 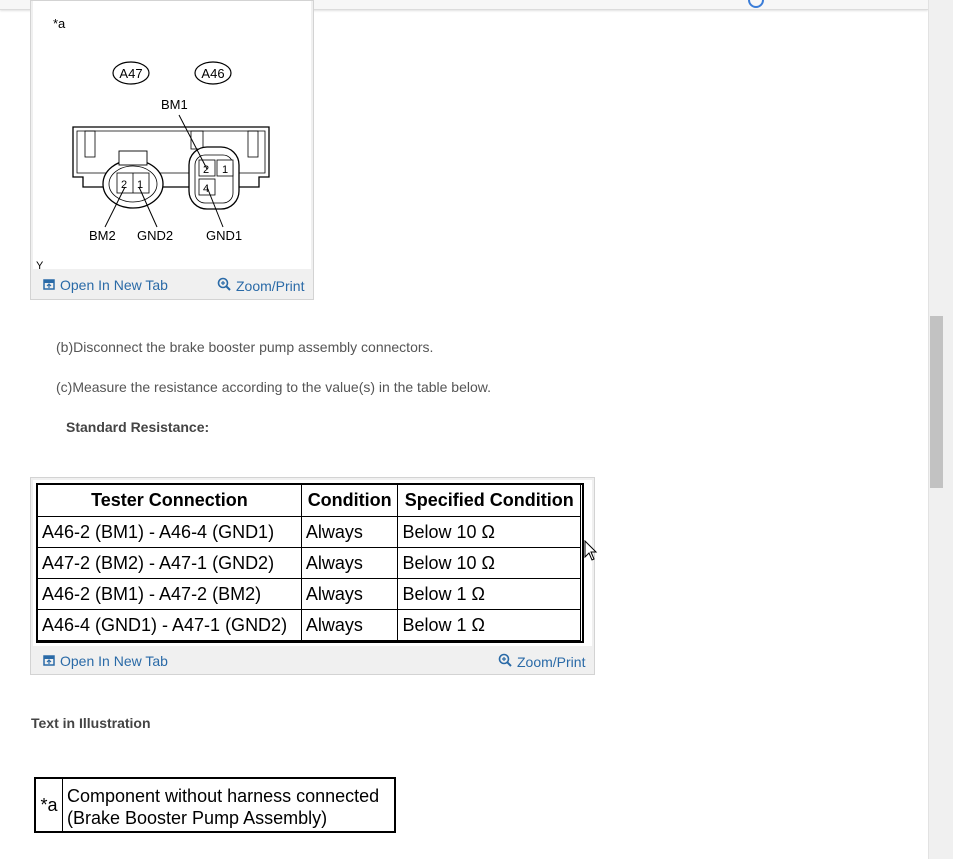 I want to click on header-tester-connection: Tester Connection, so click(x=169, y=500).